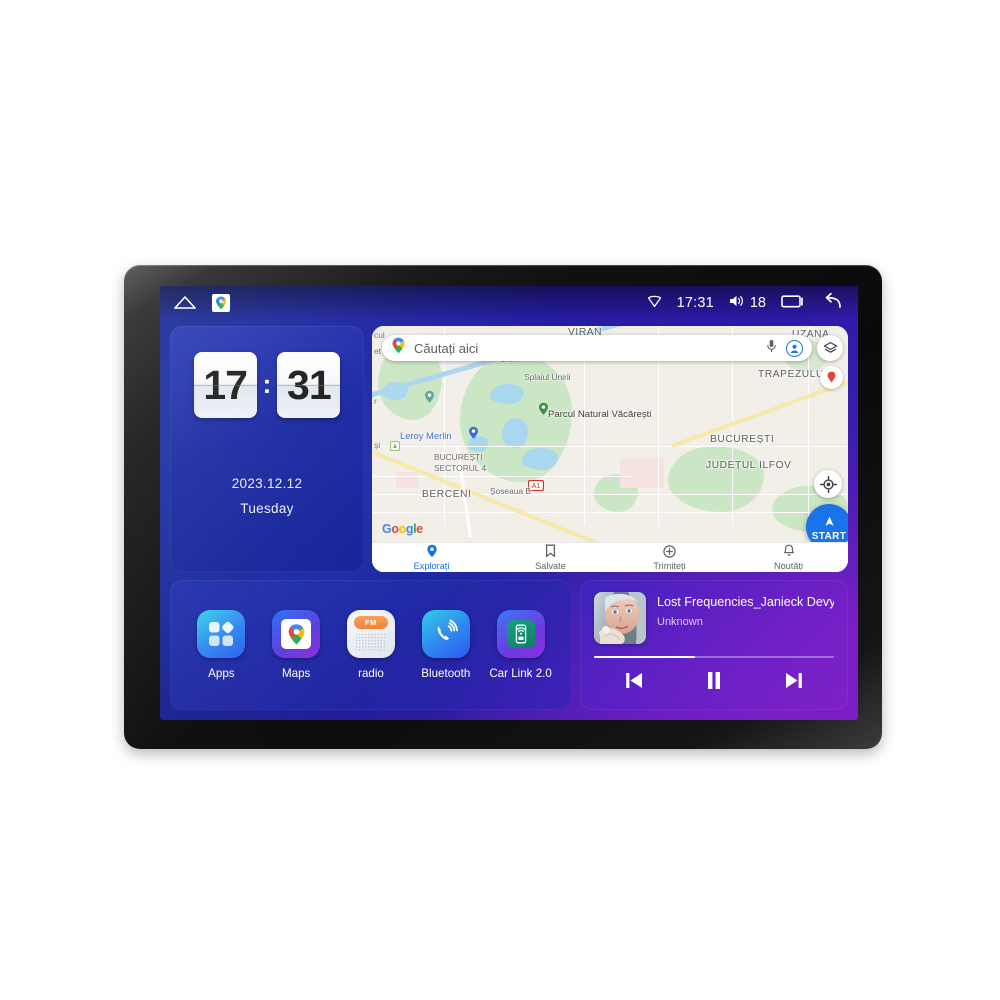 The width and height of the screenshot is (1000, 1000). I want to click on app-item-car-link: Car Link 2.0, so click(521, 645).